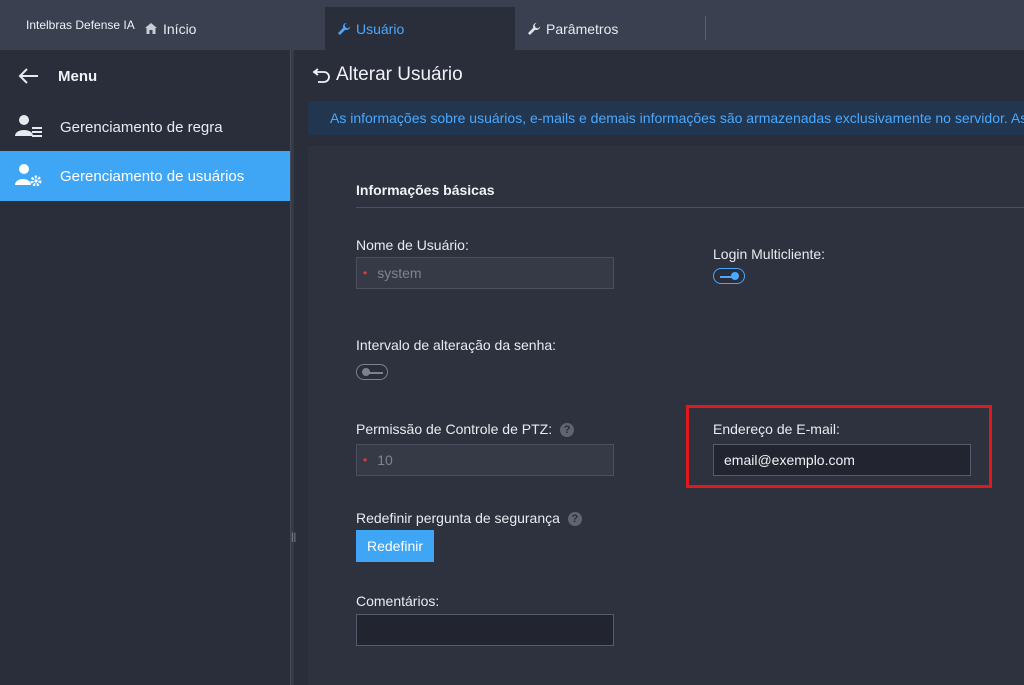  What do you see at coordinates (399, 273) in the screenshot?
I see `username-value: system` at bounding box center [399, 273].